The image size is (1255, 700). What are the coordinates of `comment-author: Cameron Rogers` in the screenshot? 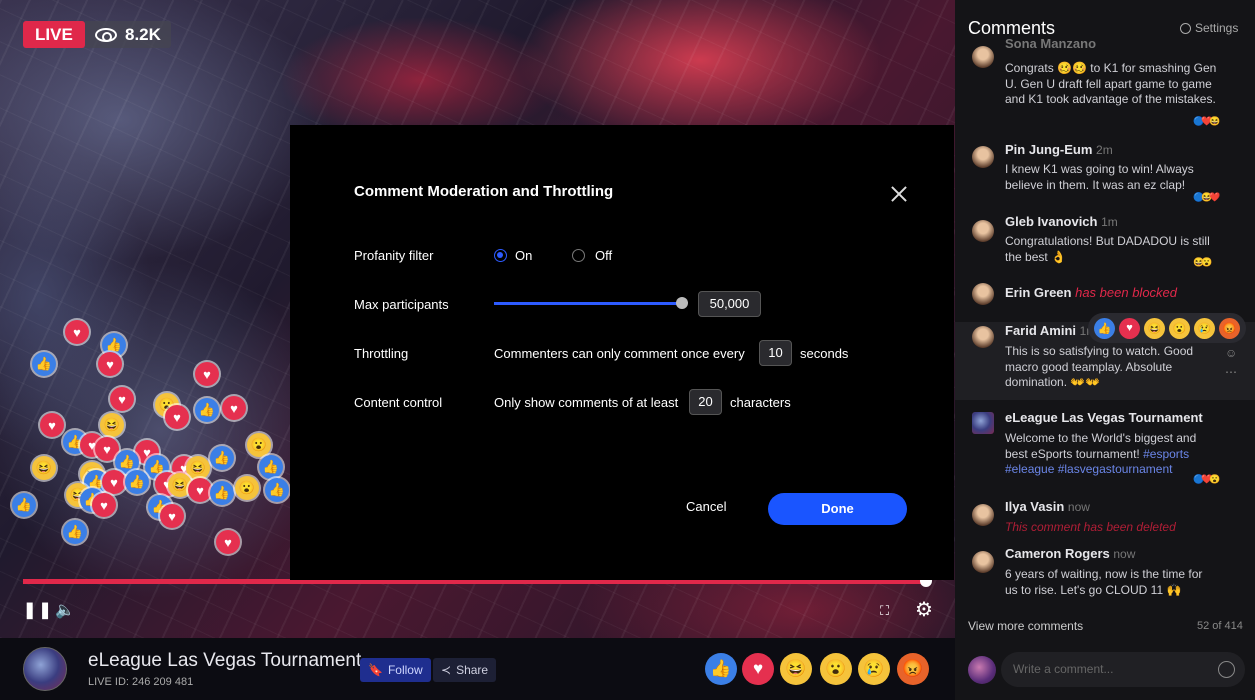 It's located at (1057, 553).